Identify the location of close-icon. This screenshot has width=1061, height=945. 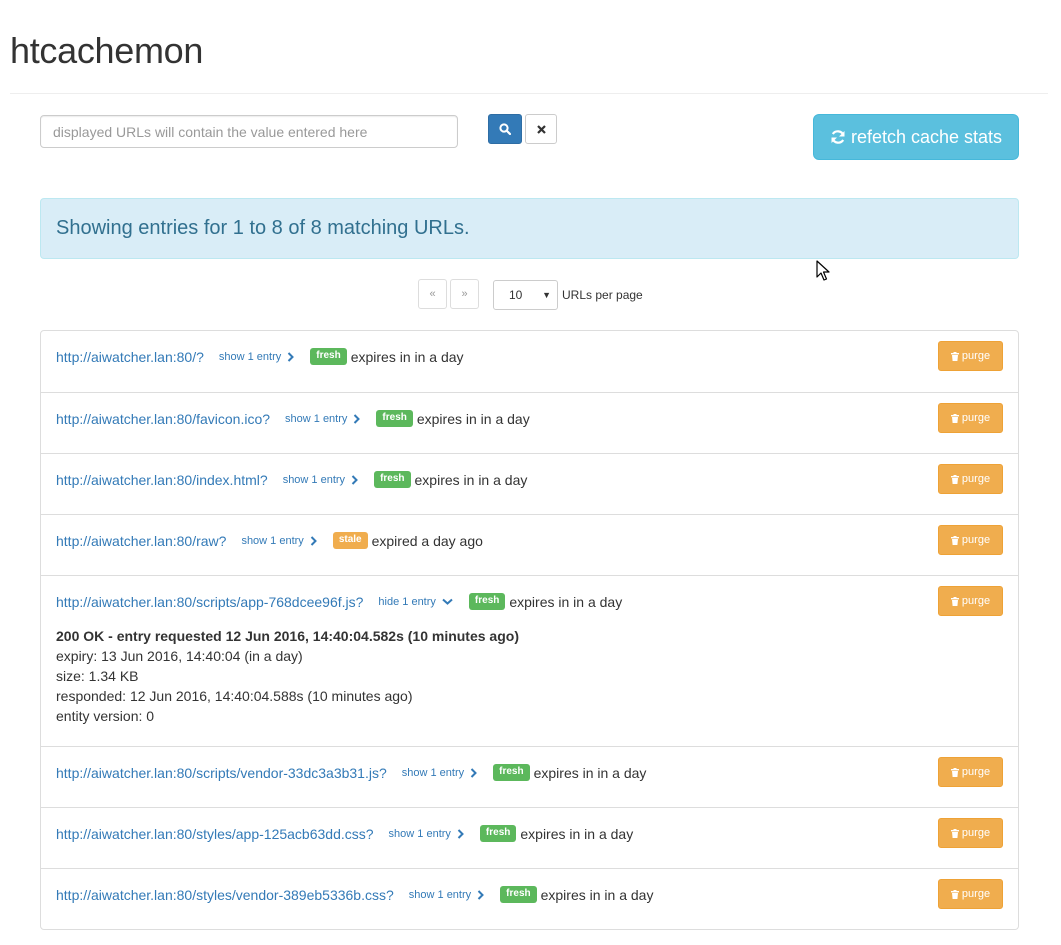
(541, 129).